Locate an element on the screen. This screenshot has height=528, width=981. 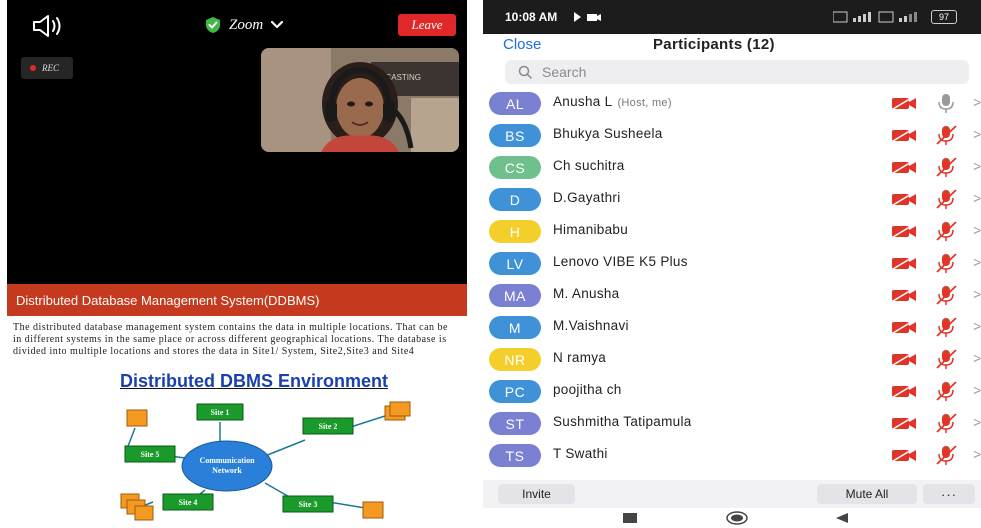
participant-name-group: M.Vaishnavi is located at coordinates (591, 325).